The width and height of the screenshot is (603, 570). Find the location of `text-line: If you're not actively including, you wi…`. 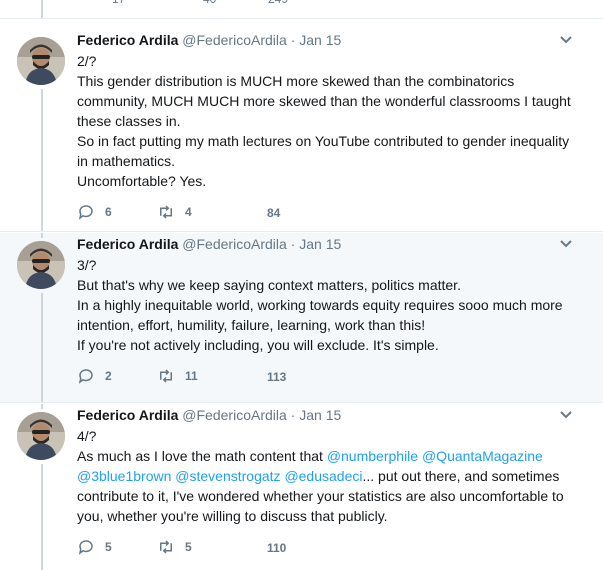

text-line: If you're not actively including, you wi… is located at coordinates (258, 345).